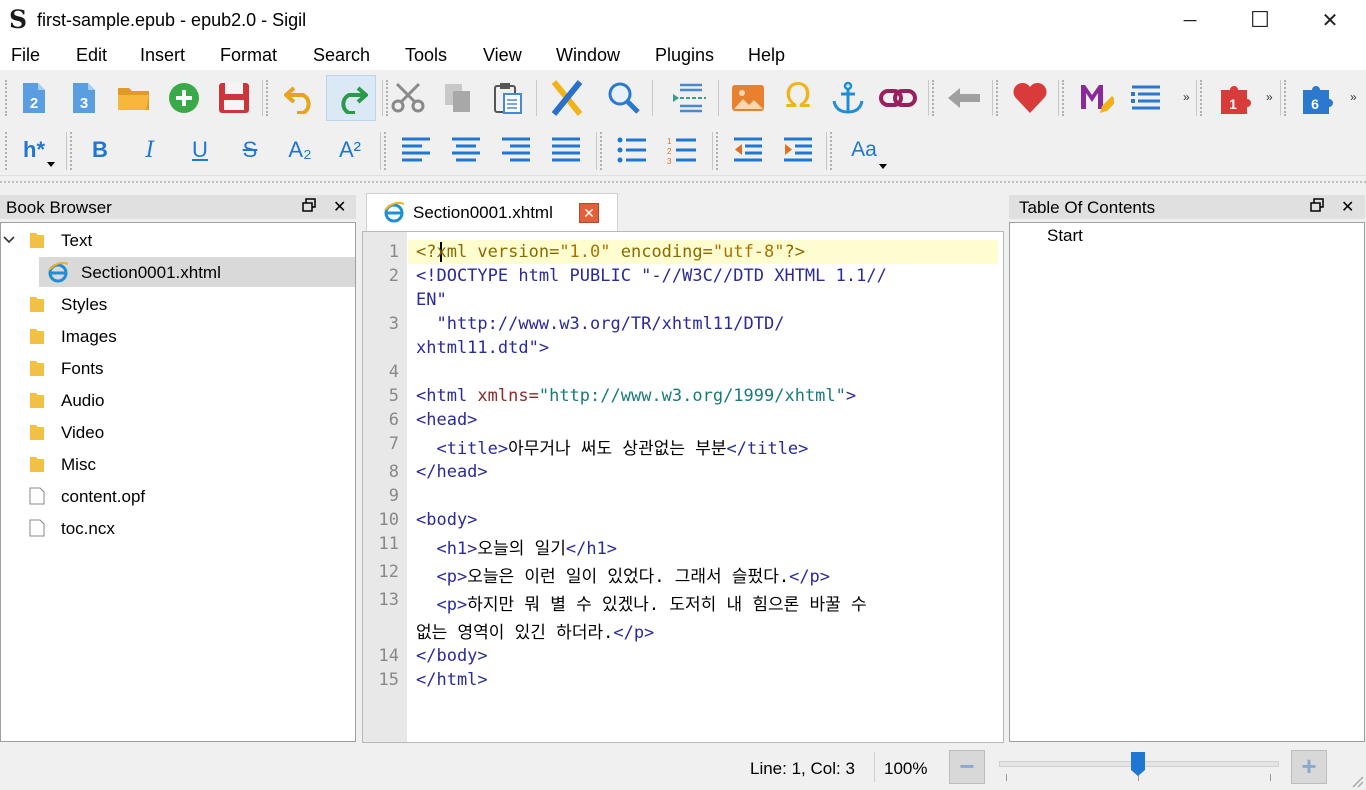 The image size is (1366, 790). What do you see at coordinates (1309, 767) in the screenshot?
I see `zoom-in-button: +` at bounding box center [1309, 767].